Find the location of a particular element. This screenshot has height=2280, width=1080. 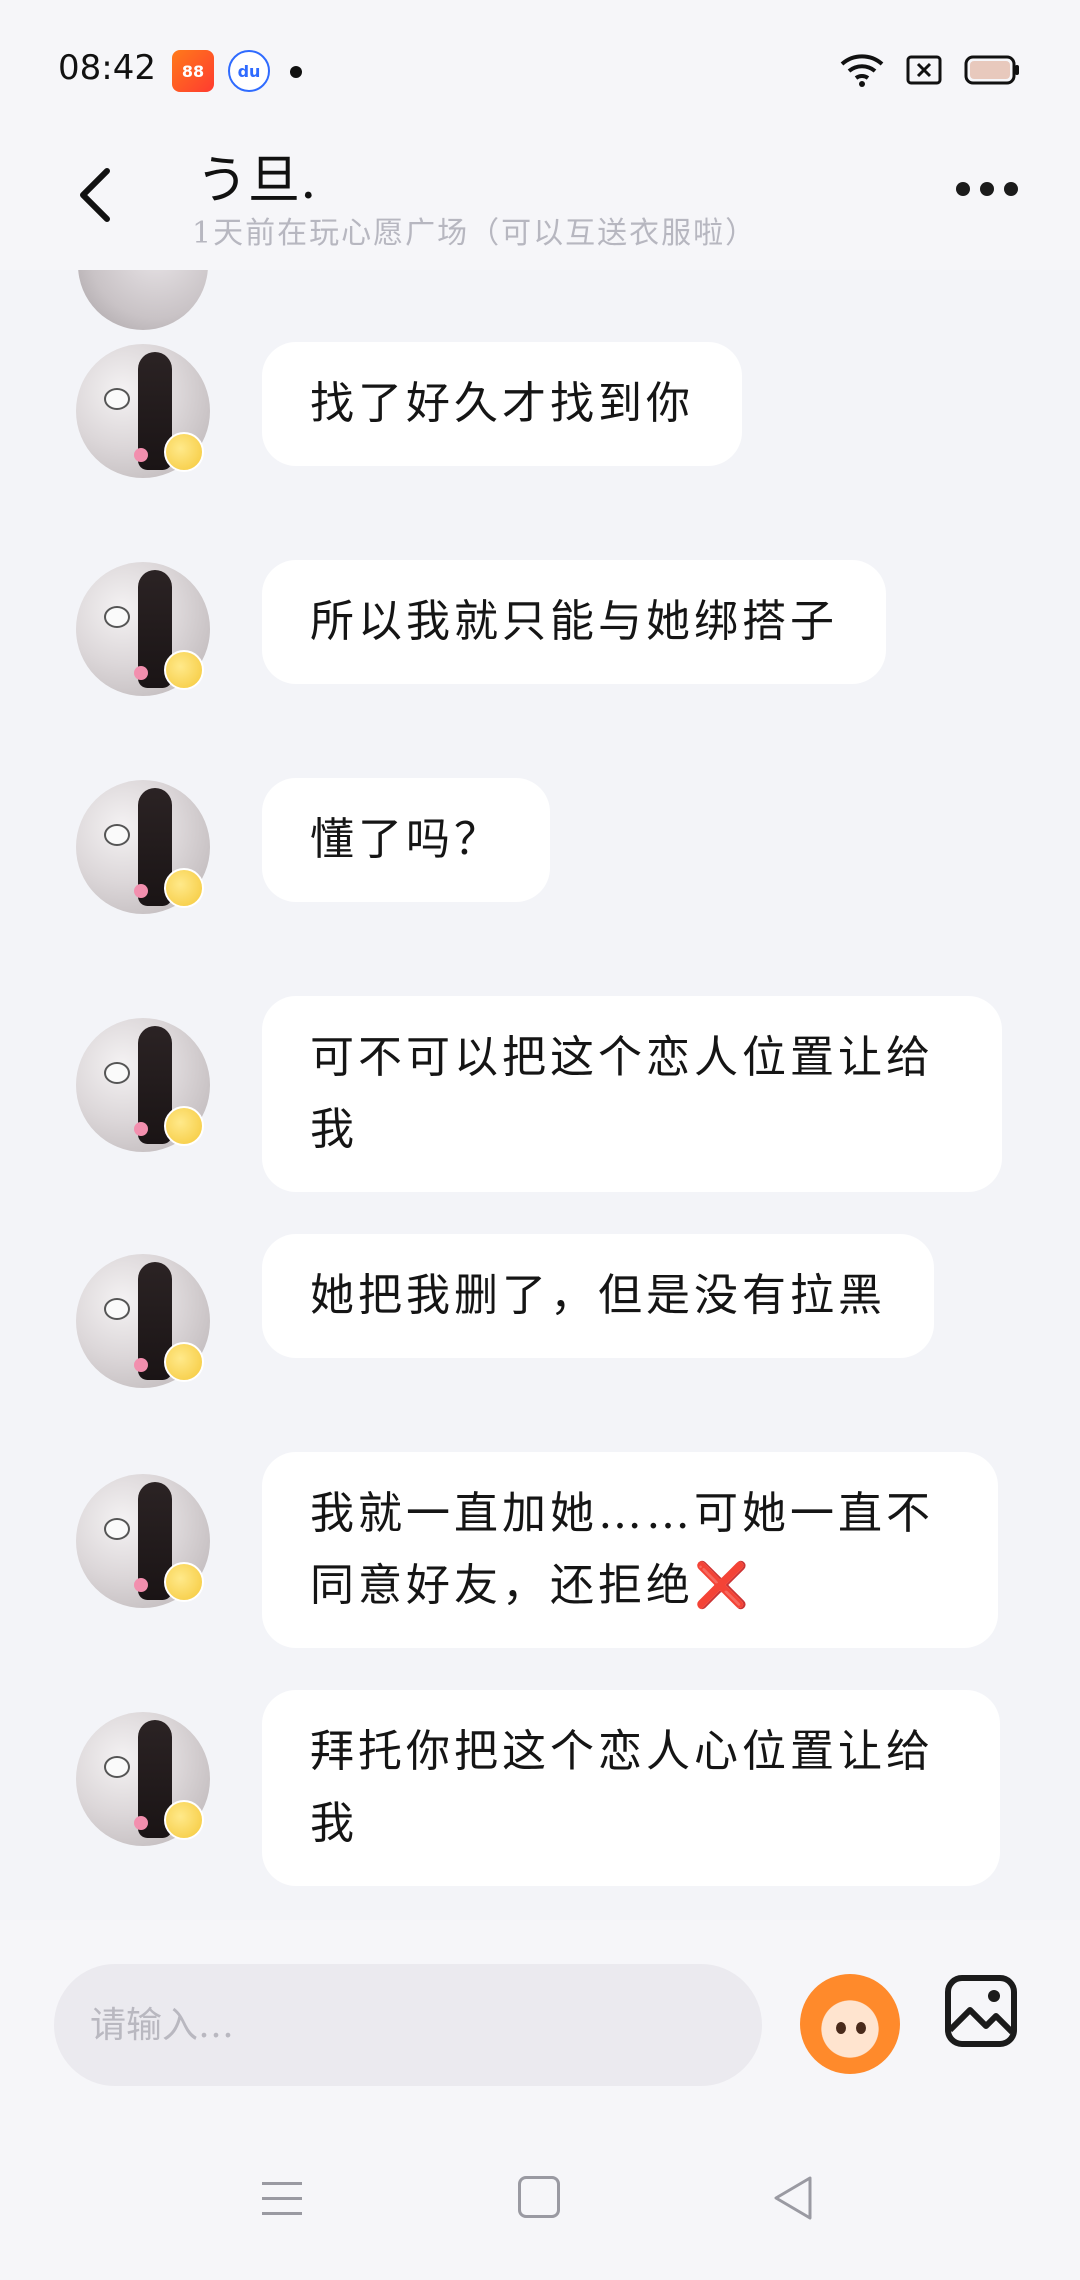

baidu-icon: du is located at coordinates (249, 71).